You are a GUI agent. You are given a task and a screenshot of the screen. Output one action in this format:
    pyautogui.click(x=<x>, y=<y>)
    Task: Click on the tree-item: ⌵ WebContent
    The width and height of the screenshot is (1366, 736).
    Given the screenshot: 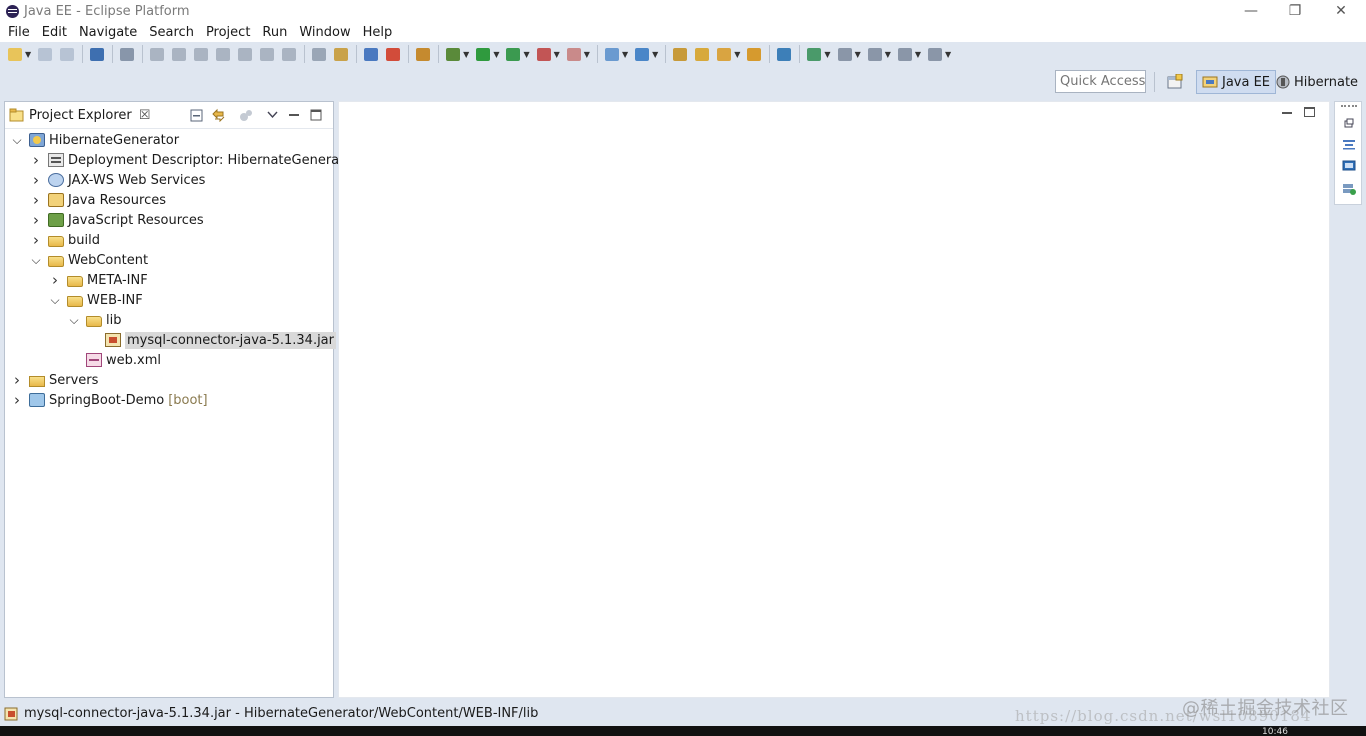 What is the action you would take?
    pyautogui.click(x=89, y=260)
    